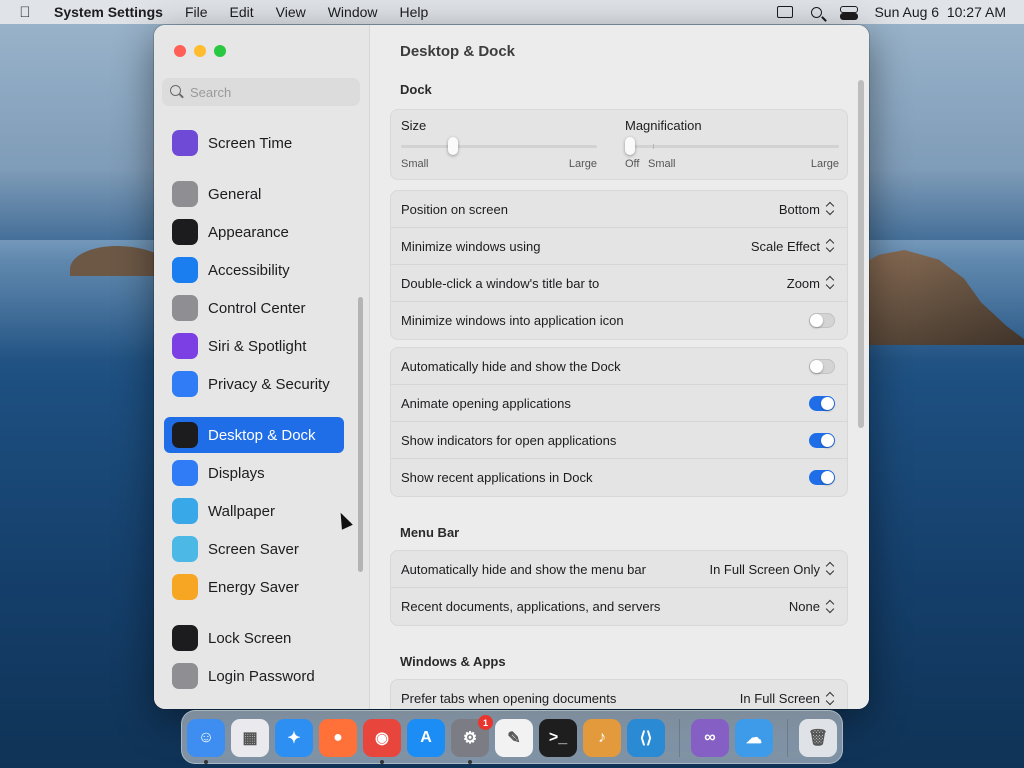 Image resolution: width=1024 pixels, height=768 pixels. Describe the element at coordinates (415, 164) in the screenshot. I see `size-min-label: Small` at that location.